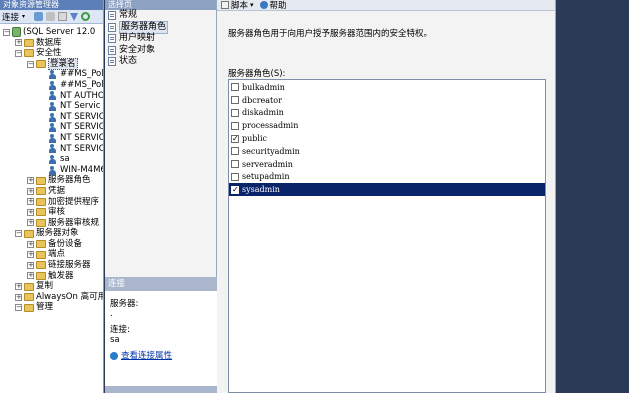  Describe the element at coordinates (86, 16) in the screenshot. I see `refresh-icon` at that location.